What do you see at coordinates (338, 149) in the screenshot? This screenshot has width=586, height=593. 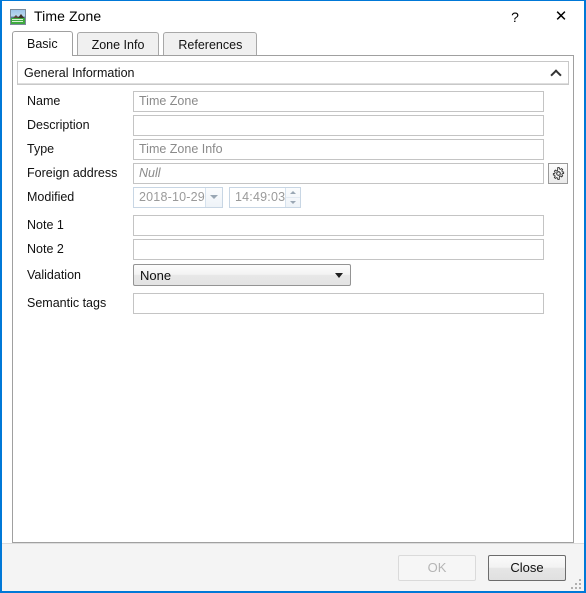 I see `type-input` at bounding box center [338, 149].